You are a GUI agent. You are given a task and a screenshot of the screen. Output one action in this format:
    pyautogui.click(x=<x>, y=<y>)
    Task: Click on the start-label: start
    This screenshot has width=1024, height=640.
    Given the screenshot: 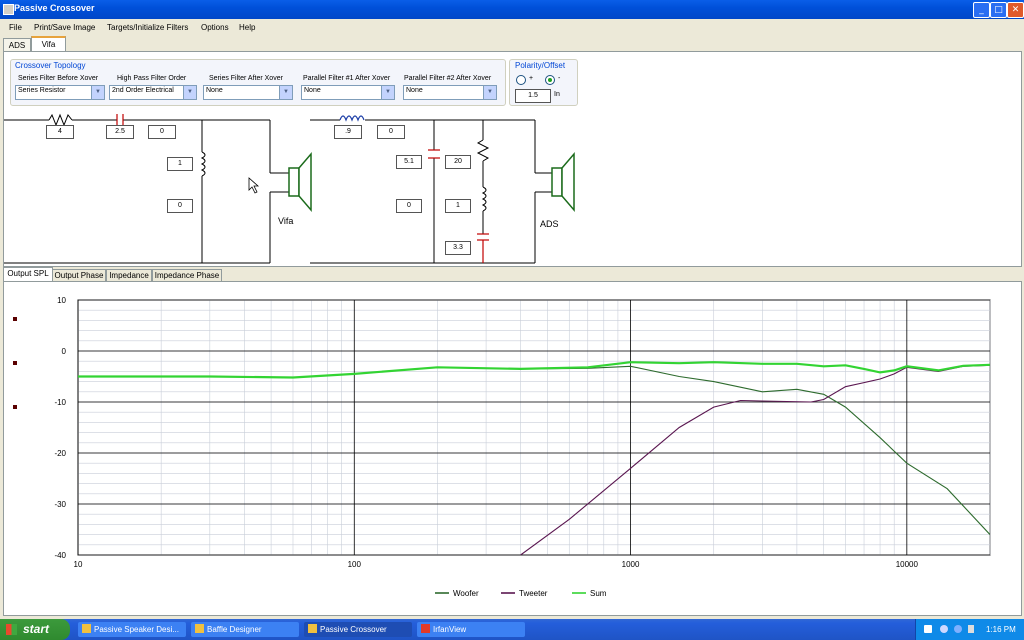 What is the action you would take?
    pyautogui.click(x=36, y=629)
    